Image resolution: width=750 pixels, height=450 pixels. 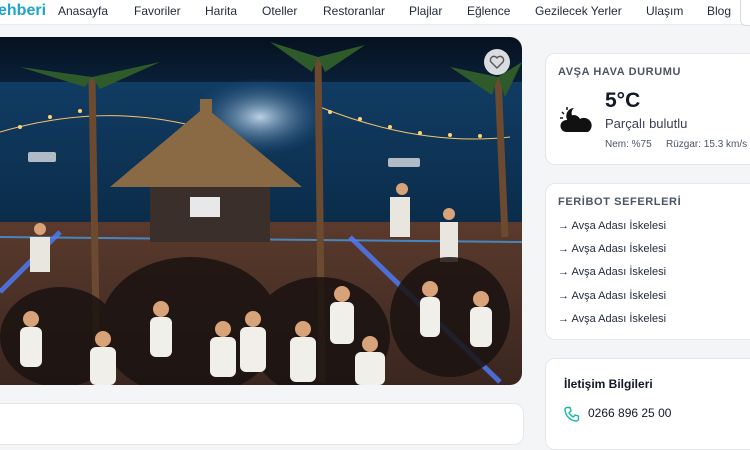 What do you see at coordinates (279, 11) in the screenshot?
I see `nav-item-oteller: Oteller` at bounding box center [279, 11].